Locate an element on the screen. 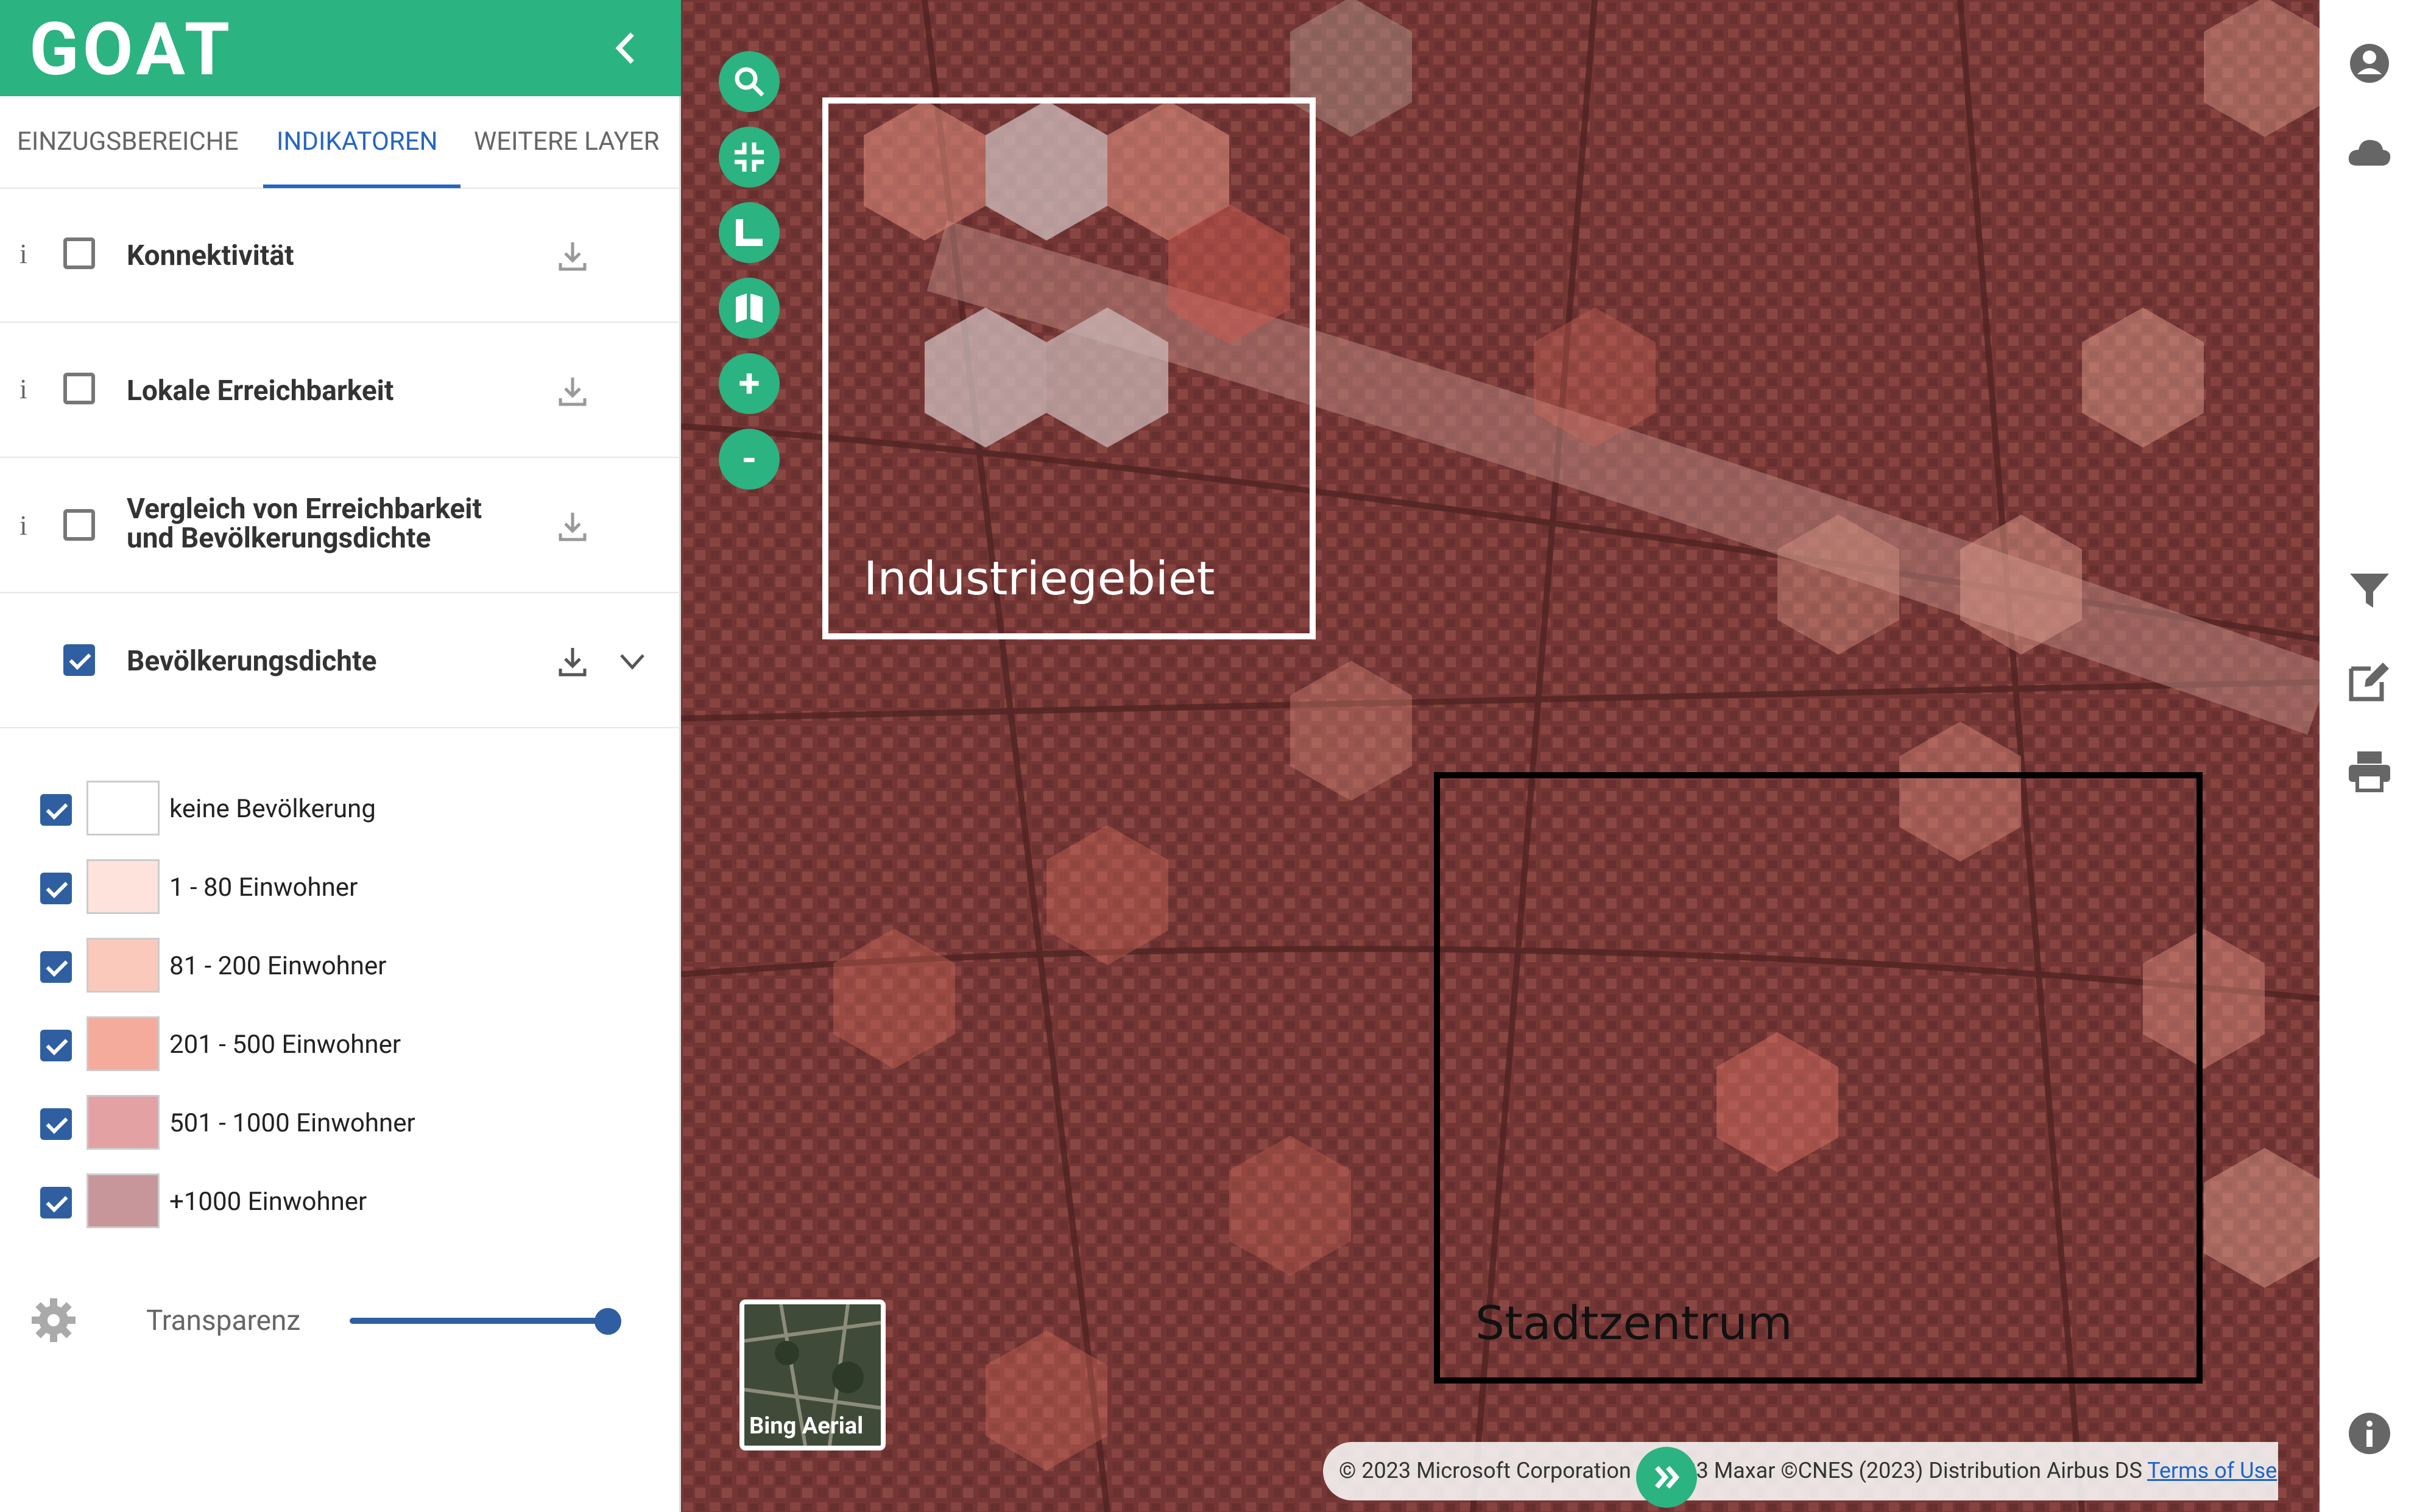  zoom-in-button: + is located at coordinates (749, 383).